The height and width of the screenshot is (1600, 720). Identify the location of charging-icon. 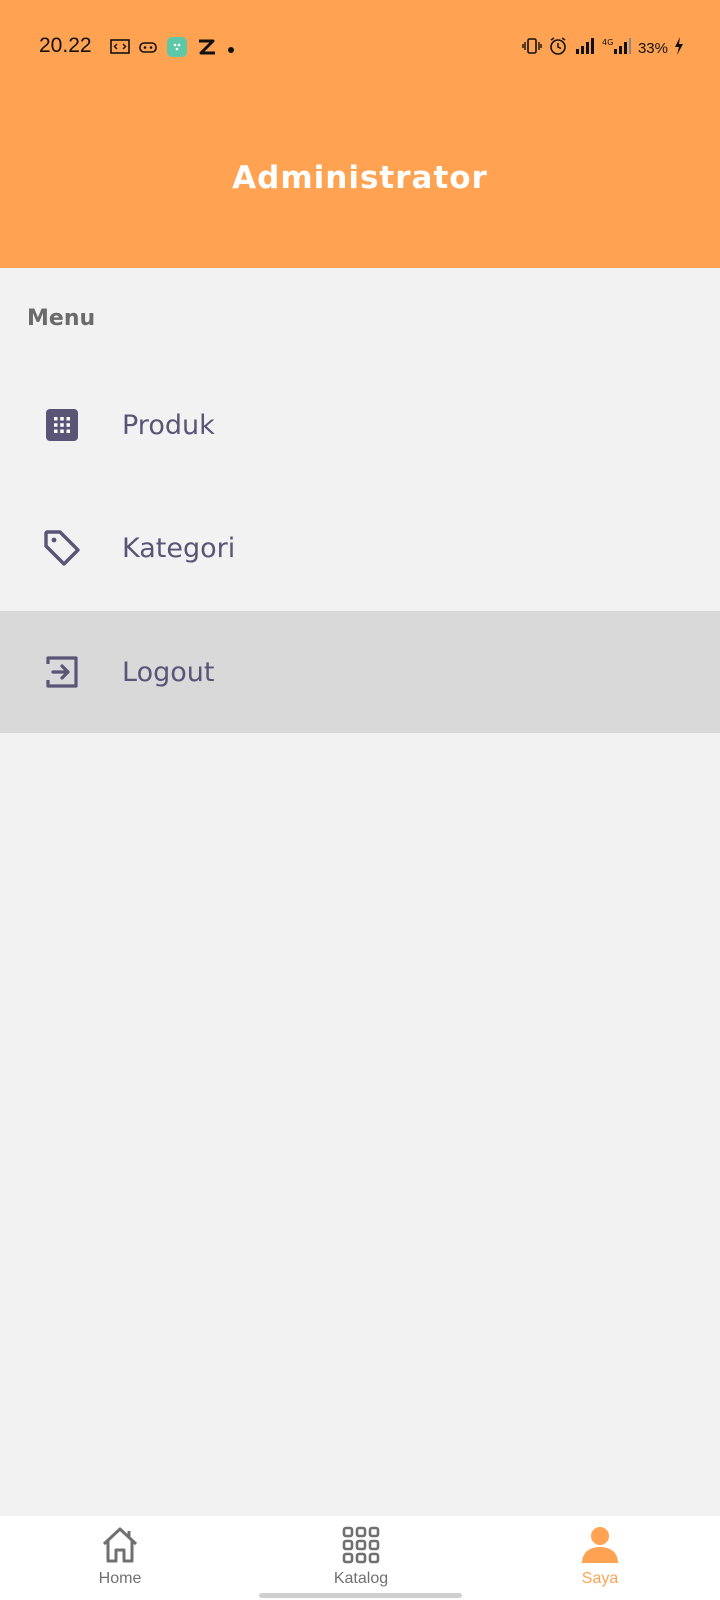
(679, 48).